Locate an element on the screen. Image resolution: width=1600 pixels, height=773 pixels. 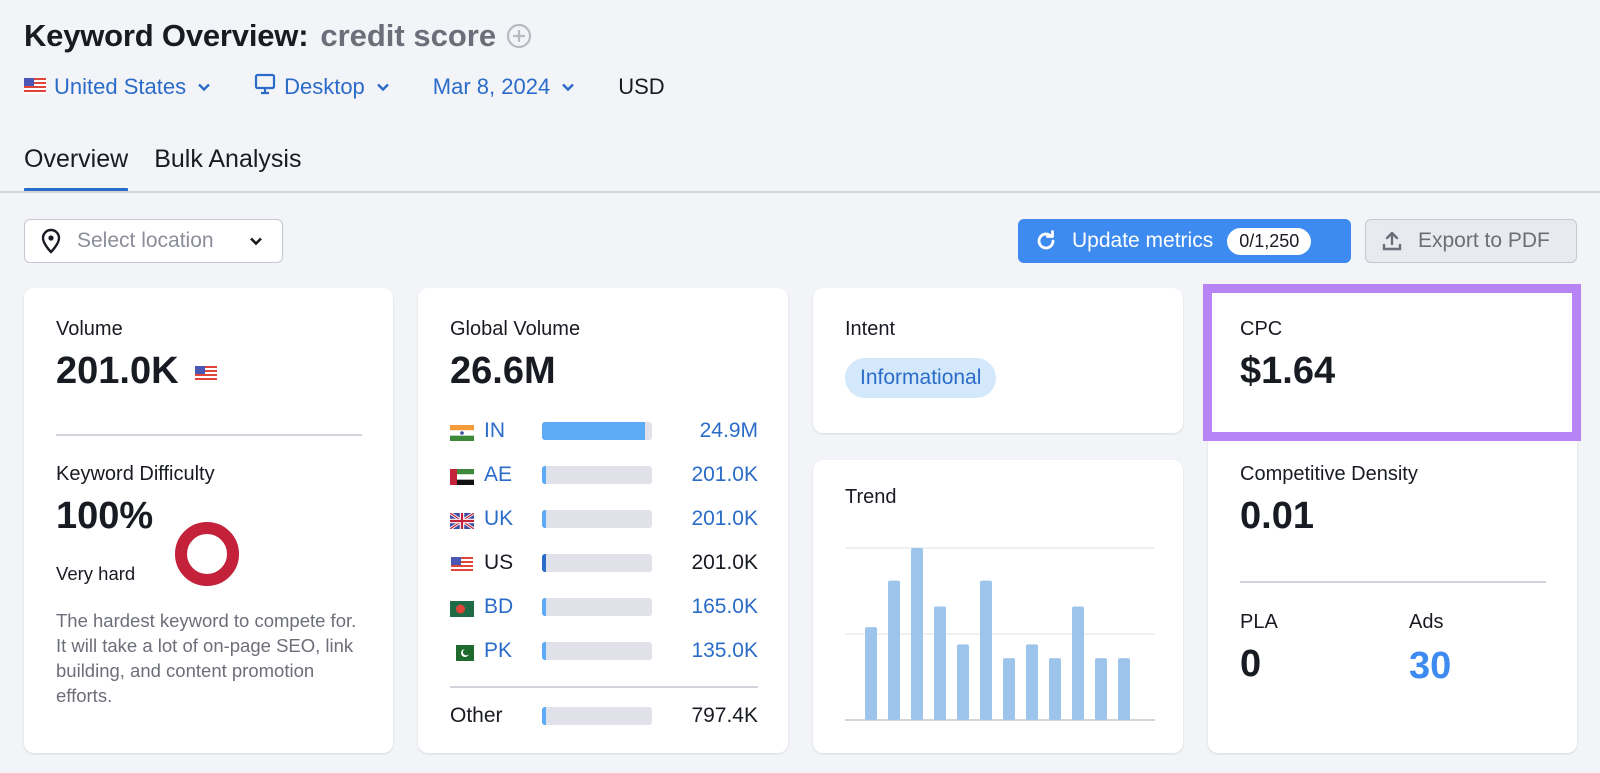
other-bar-fill is located at coordinates (544, 716).